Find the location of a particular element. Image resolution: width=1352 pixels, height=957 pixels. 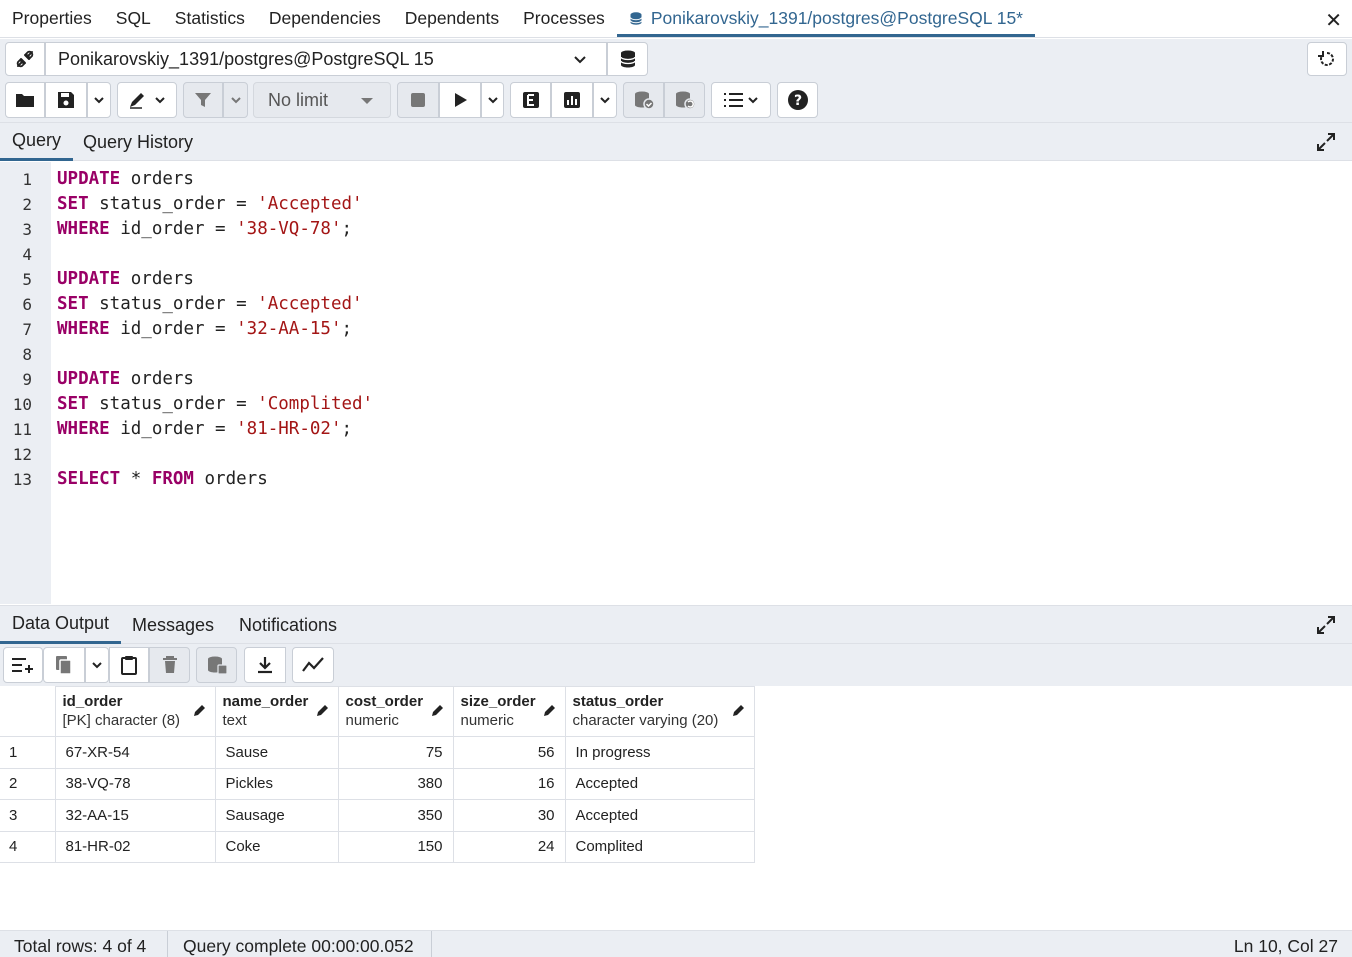

table-row: 4 81-HR-02 Coke 150 24 Complited is located at coordinates (377, 846).